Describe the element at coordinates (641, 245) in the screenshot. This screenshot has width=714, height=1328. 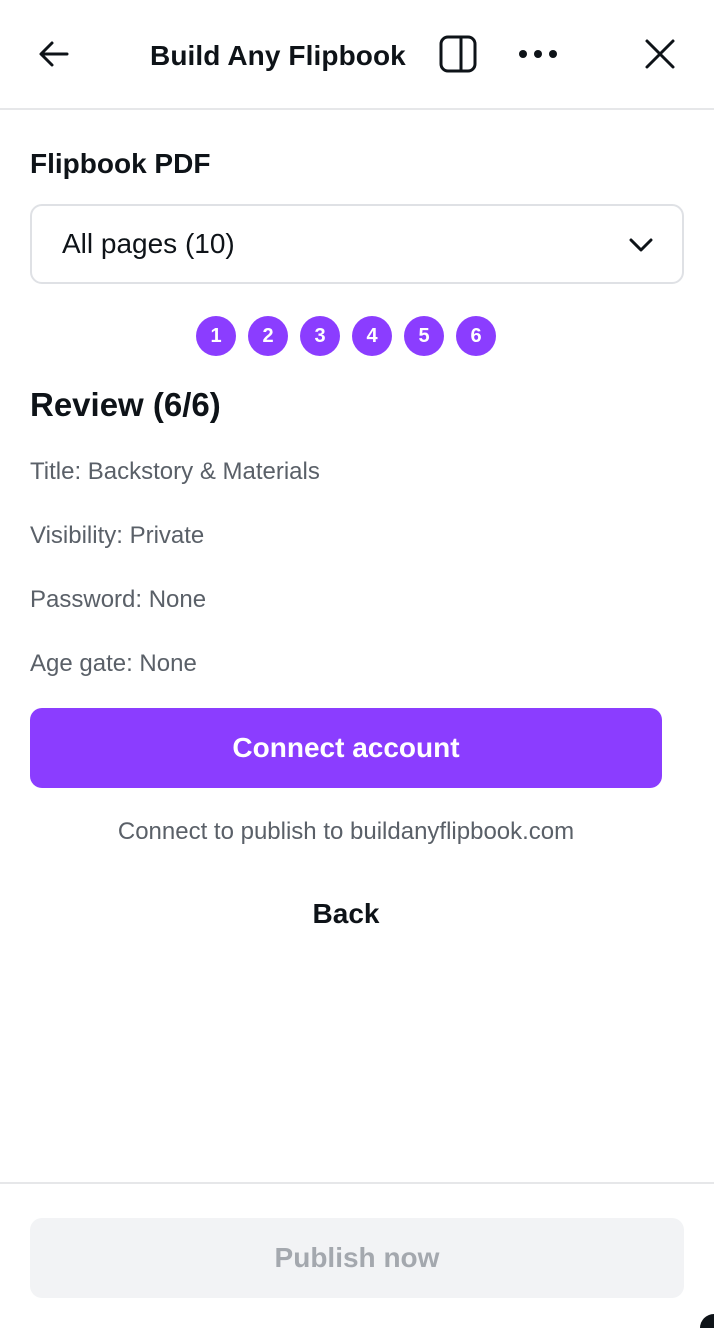
I see `chevron-down-icon` at that location.